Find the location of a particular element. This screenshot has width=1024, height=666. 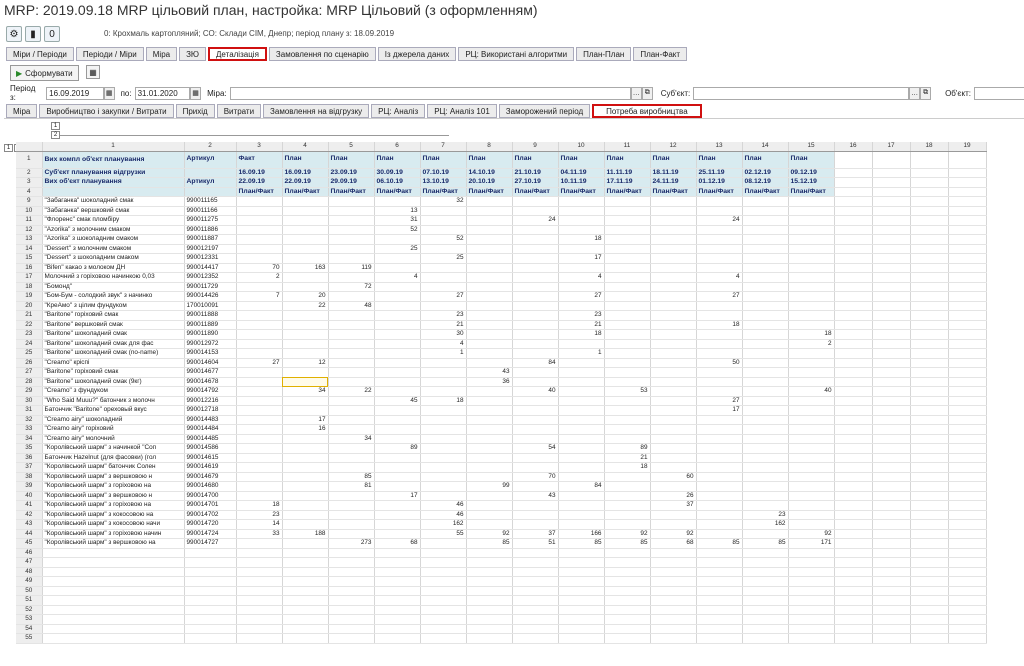

product-name-cell: "Creamo airy" горіховий is located at coordinates (113, 429).